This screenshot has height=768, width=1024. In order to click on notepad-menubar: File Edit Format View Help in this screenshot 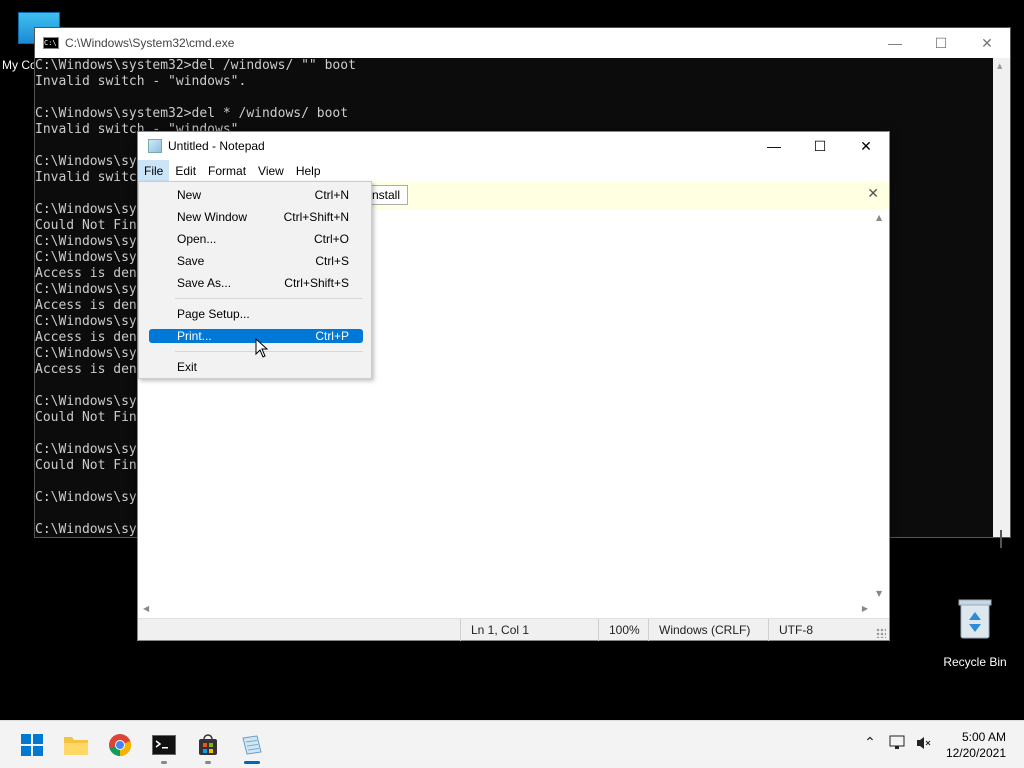, I will do `click(513, 171)`.